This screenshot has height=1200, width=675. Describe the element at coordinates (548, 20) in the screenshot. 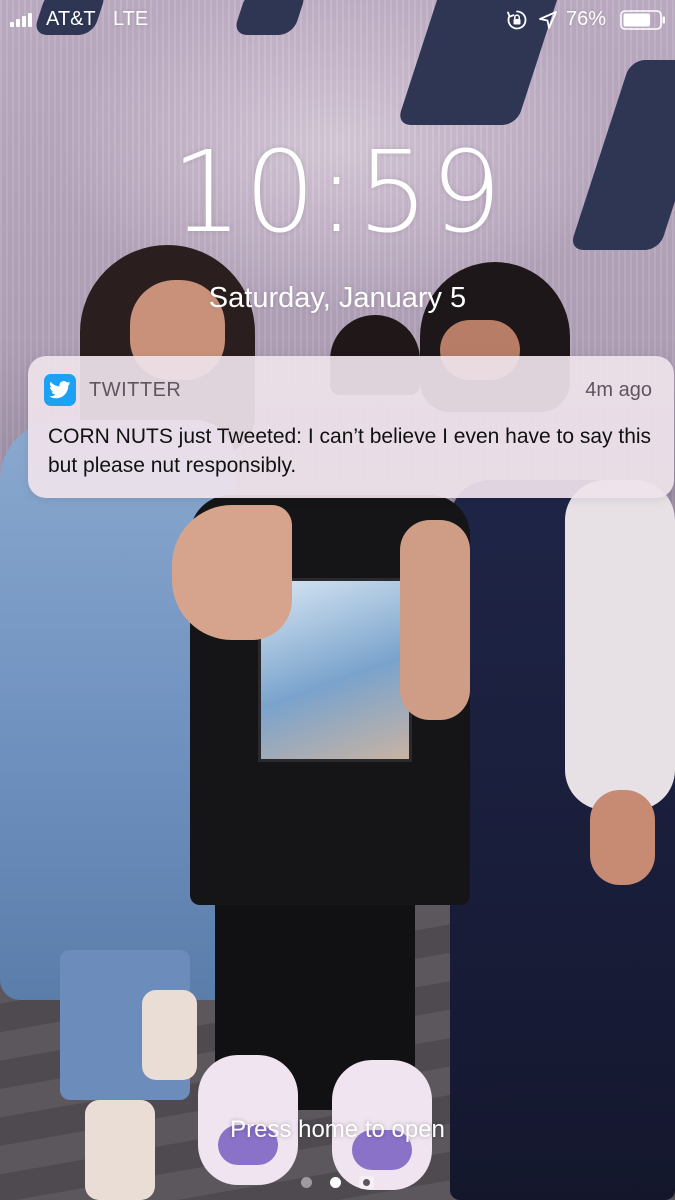

I see `location-arrow-icon` at that location.